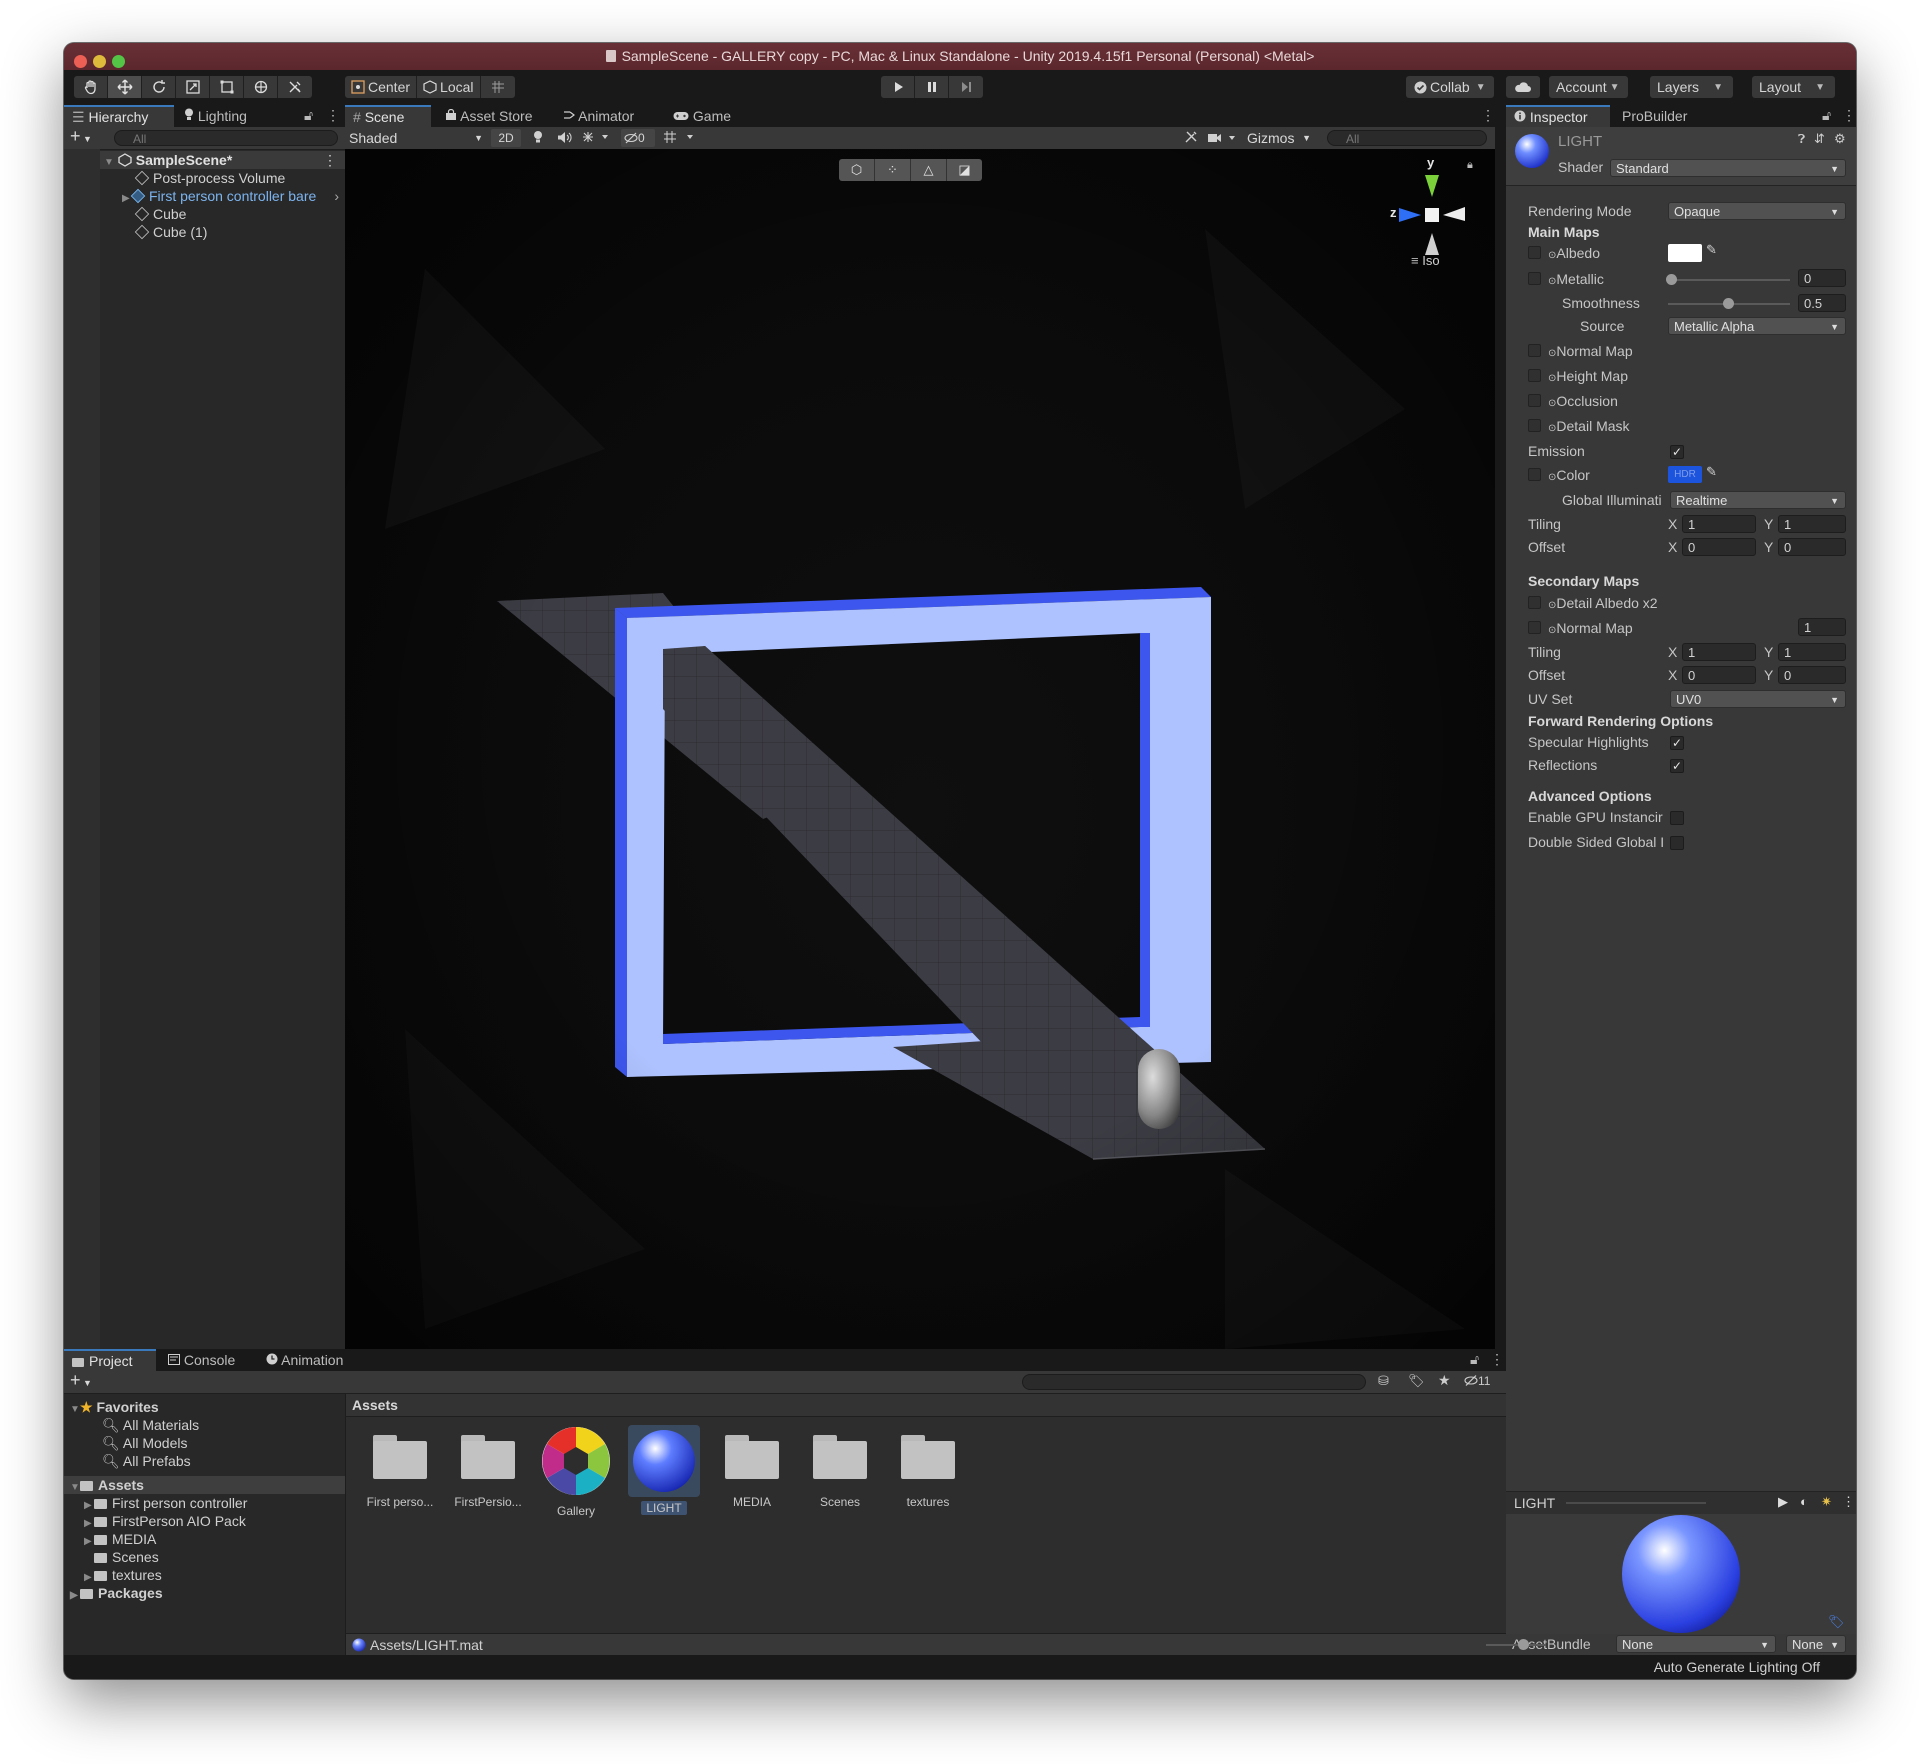  What do you see at coordinates (1728, 168) in the screenshot?
I see `shader-dropdown: Standard ▼` at bounding box center [1728, 168].